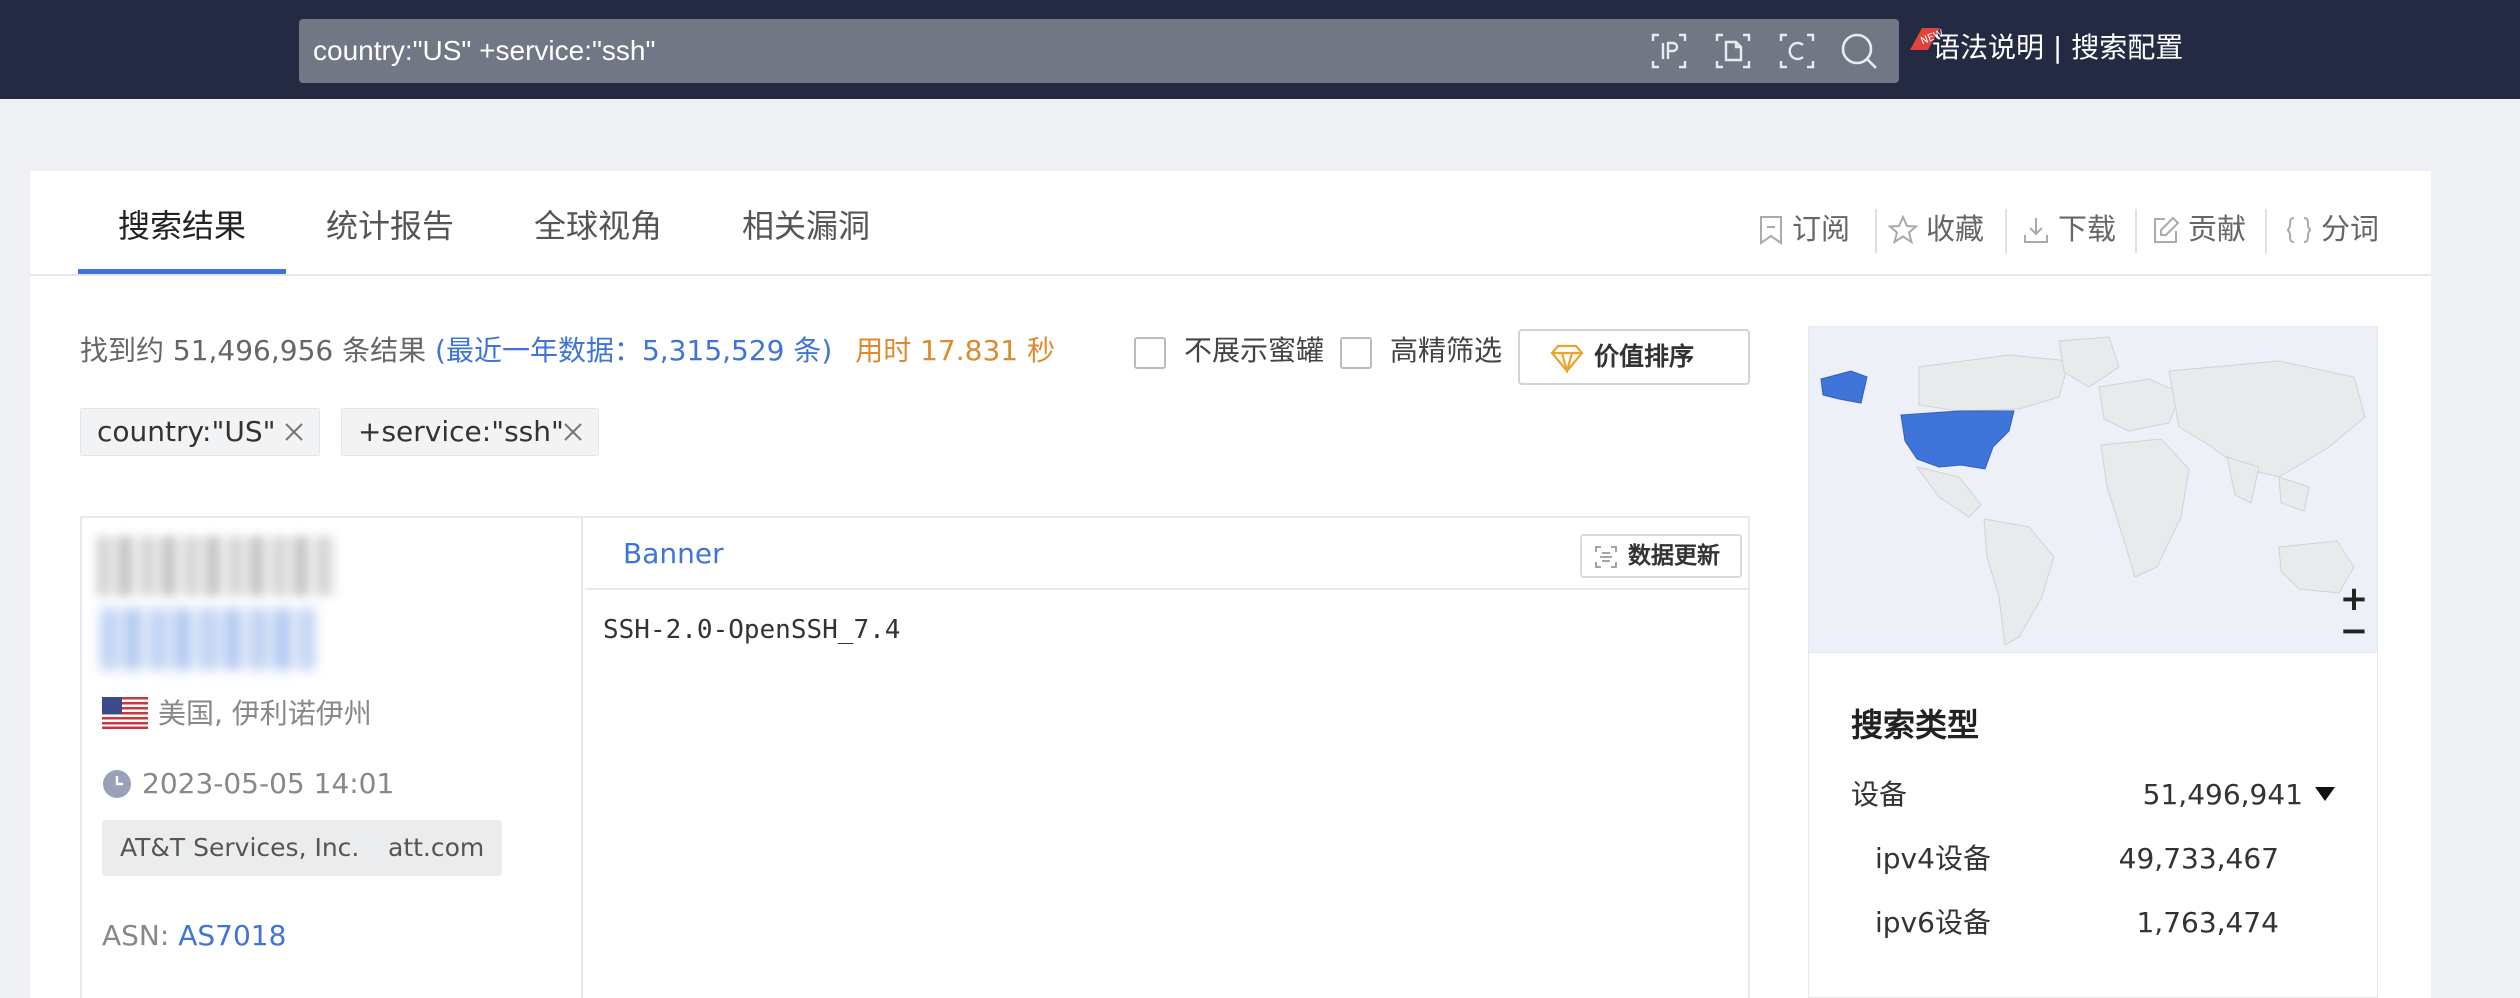  Describe the element at coordinates (1167, 554) in the screenshot. I see `banner-header: Banner 数据更新` at that location.